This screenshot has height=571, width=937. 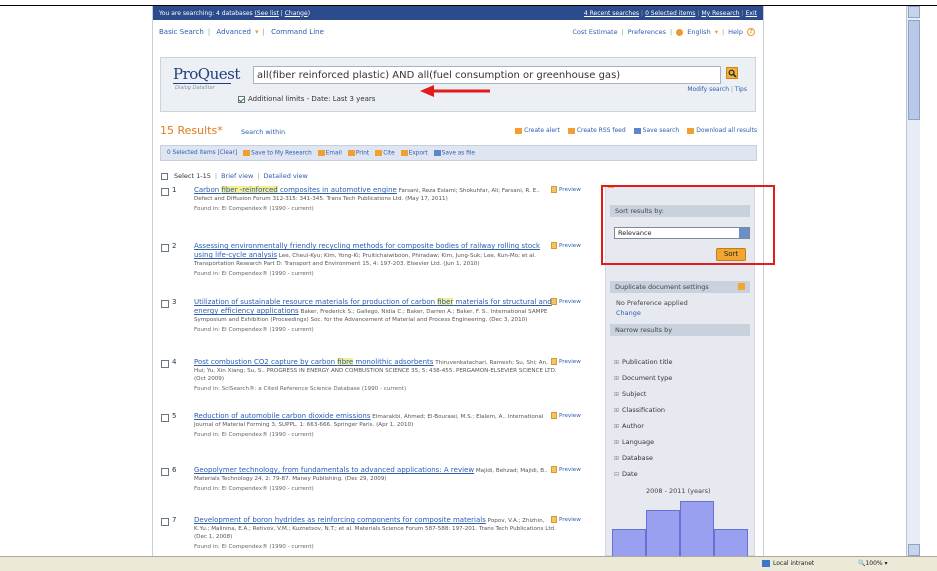 I want to click on brief-view-link: Brief view, so click(x=237, y=176).